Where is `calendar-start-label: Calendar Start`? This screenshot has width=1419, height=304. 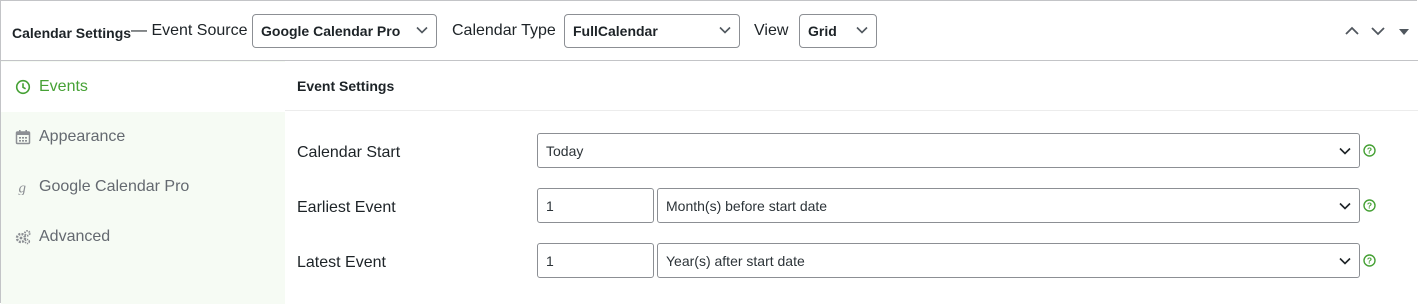
calendar-start-label: Calendar Start is located at coordinates (349, 152).